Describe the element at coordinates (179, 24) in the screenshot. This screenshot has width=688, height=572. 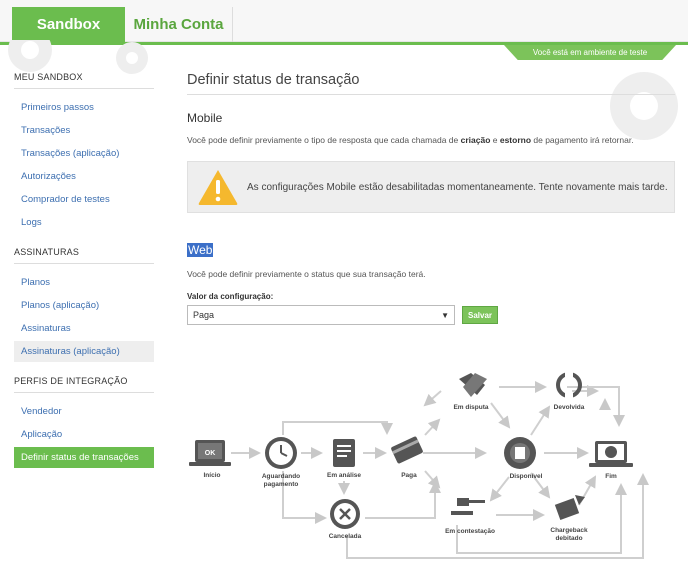
I see `my-account-tab: Minha Conta` at that location.